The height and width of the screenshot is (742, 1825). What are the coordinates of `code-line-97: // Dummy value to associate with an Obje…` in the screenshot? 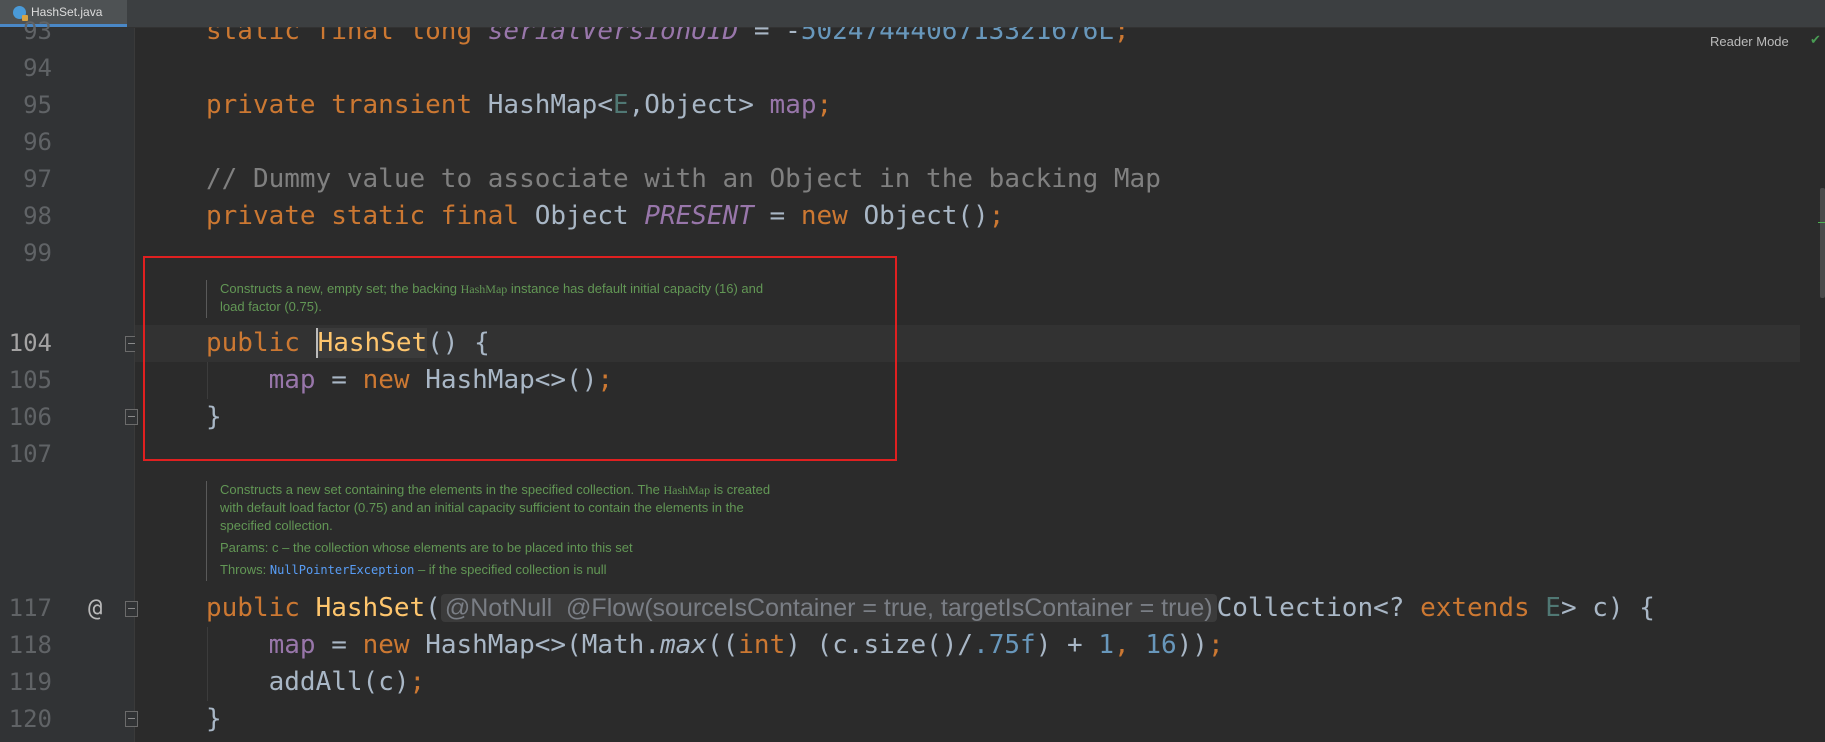 It's located at (683, 179).